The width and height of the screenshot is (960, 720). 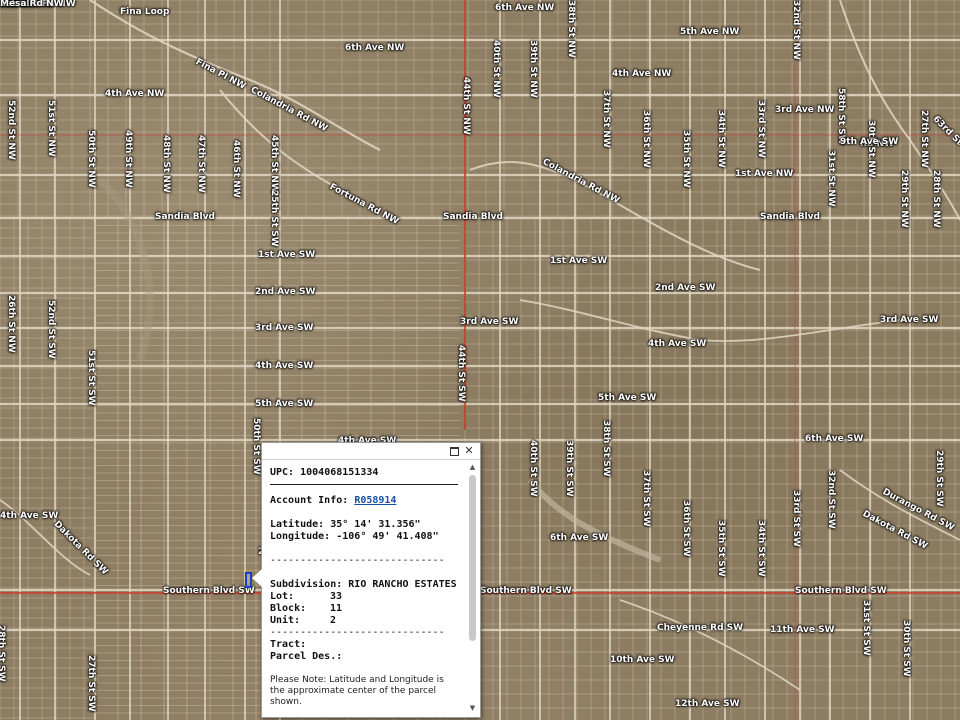 What do you see at coordinates (646, 498) in the screenshot?
I see `street-label: 37th St SW` at bounding box center [646, 498].